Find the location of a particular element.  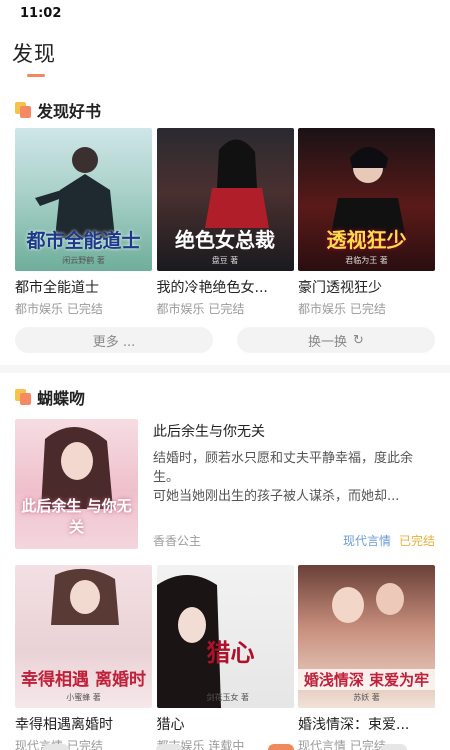

nav-tab-profile is located at coordinates (393, 747).